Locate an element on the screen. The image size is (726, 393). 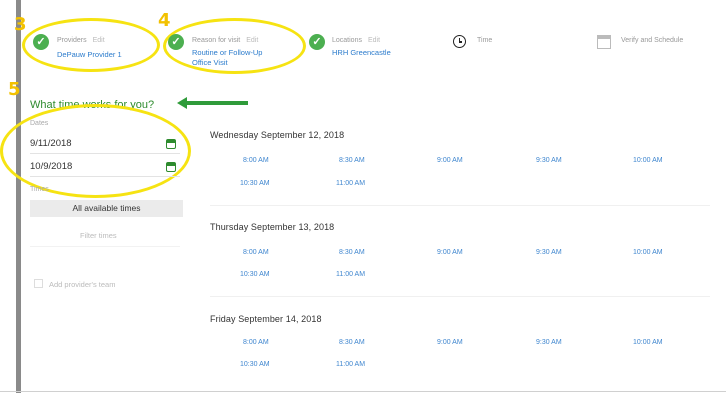
annotation-number-4: 4 is located at coordinates (164, 20).